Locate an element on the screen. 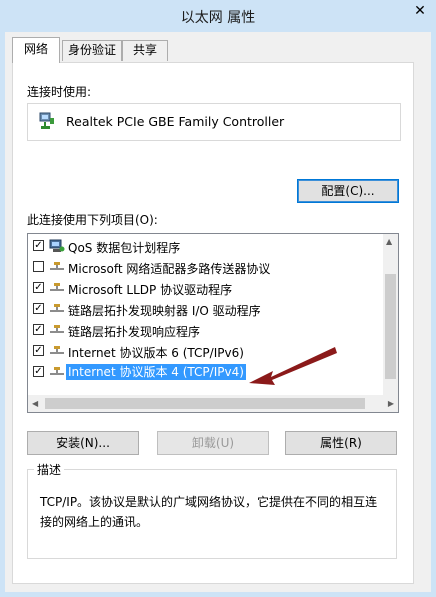 This screenshot has width=436, height=597. tab-label: 身份验证 is located at coordinates (91, 50).